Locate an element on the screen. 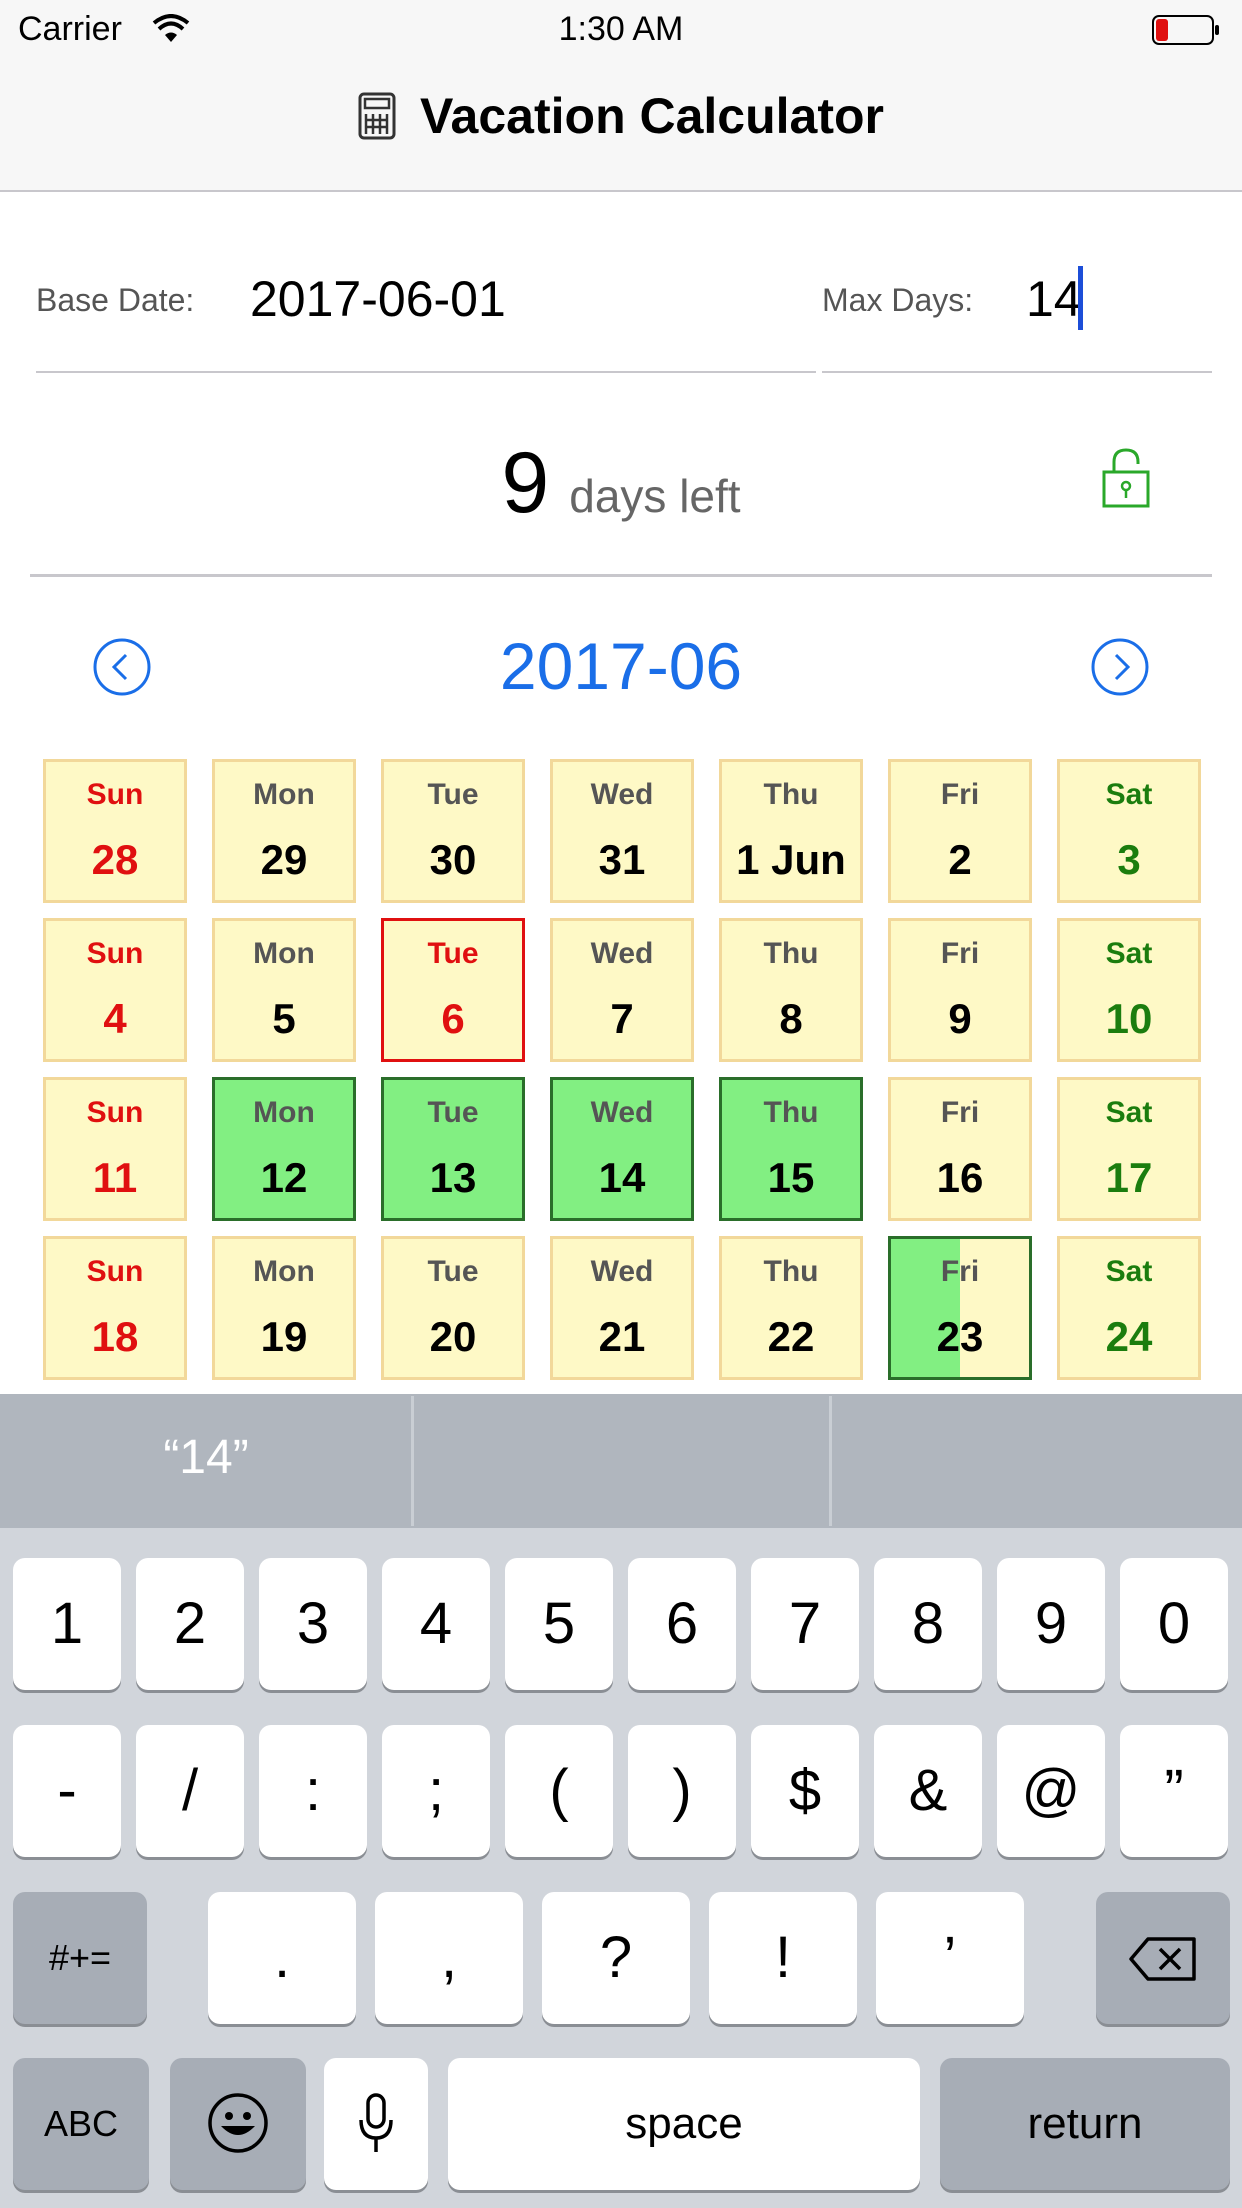 This screenshot has width=1242, height=2208. symbol-key: & is located at coordinates (928, 1791).